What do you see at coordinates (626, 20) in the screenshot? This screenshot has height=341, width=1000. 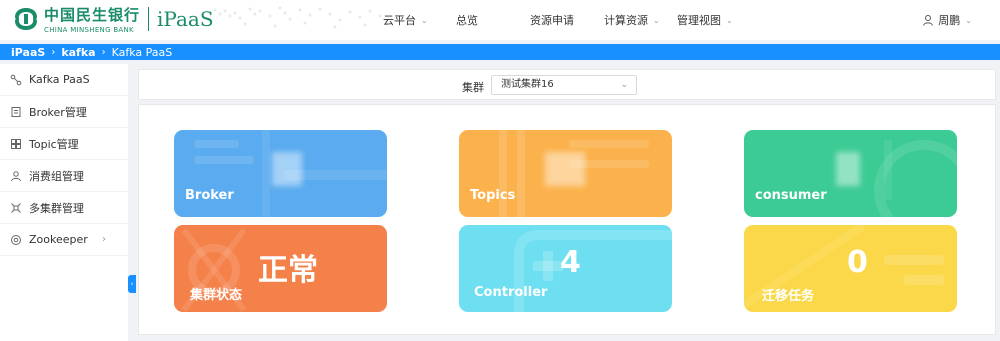 I see `nav-label: 计算资源` at bounding box center [626, 20].